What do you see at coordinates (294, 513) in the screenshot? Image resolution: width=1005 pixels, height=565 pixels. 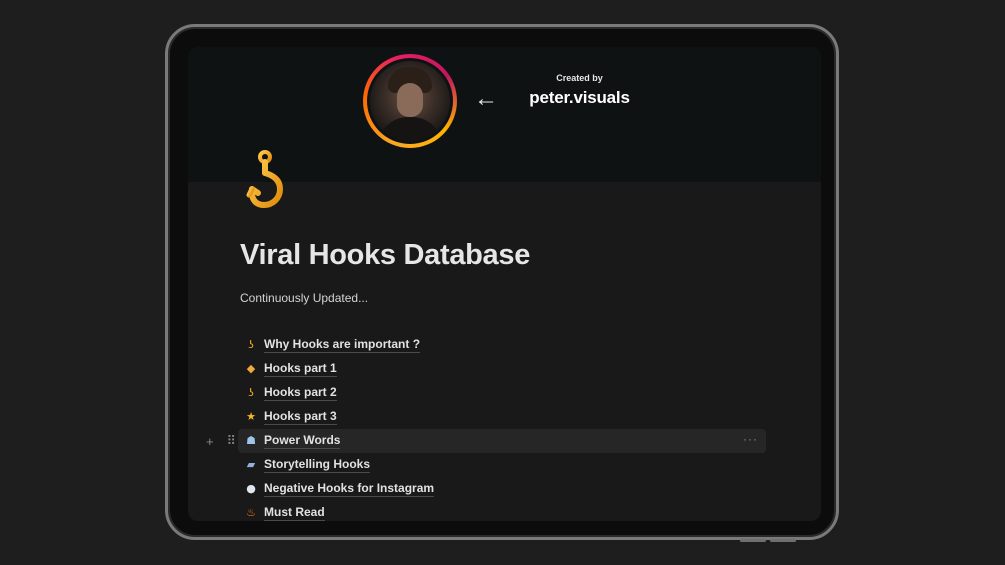 I see `link-label: Must Read` at bounding box center [294, 513].